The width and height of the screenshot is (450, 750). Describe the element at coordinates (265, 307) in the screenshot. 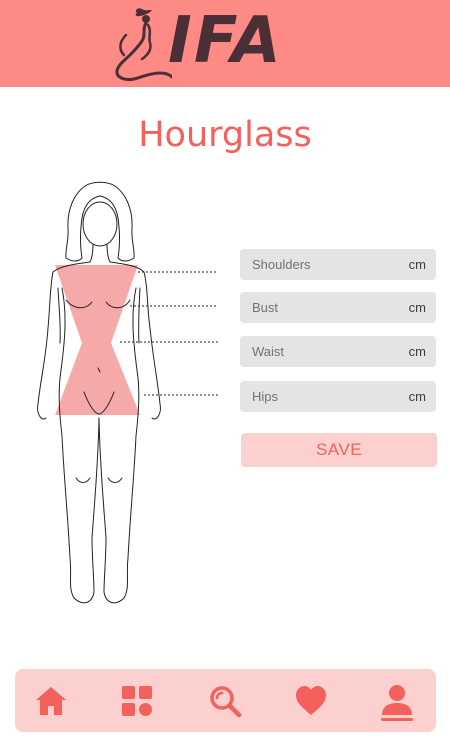

I see `bust-label: Bust` at that location.